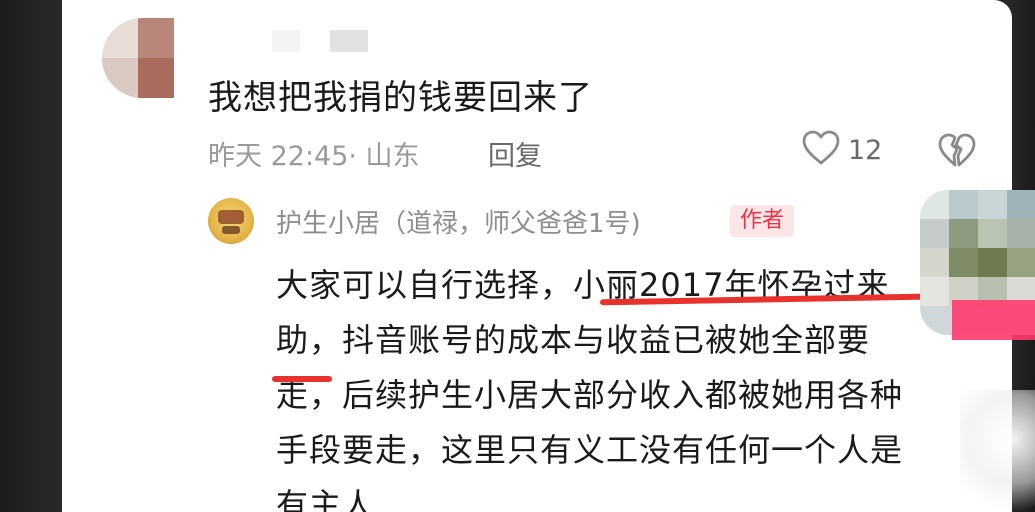 This screenshot has width=1035, height=512. Describe the element at coordinates (515, 153) in the screenshot. I see `reply-button: 回复` at that location.